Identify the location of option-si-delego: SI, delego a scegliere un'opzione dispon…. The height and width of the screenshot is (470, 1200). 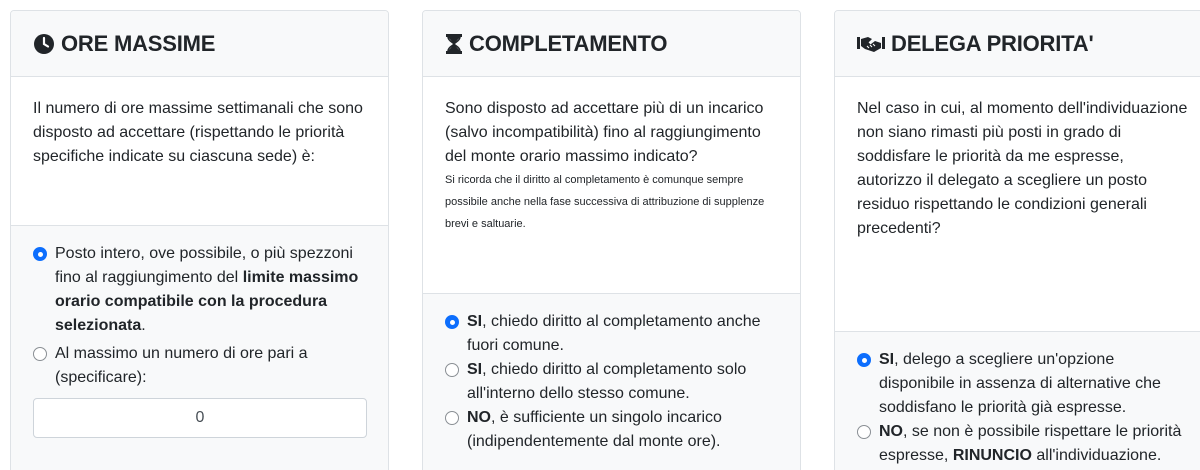
(1024, 384).